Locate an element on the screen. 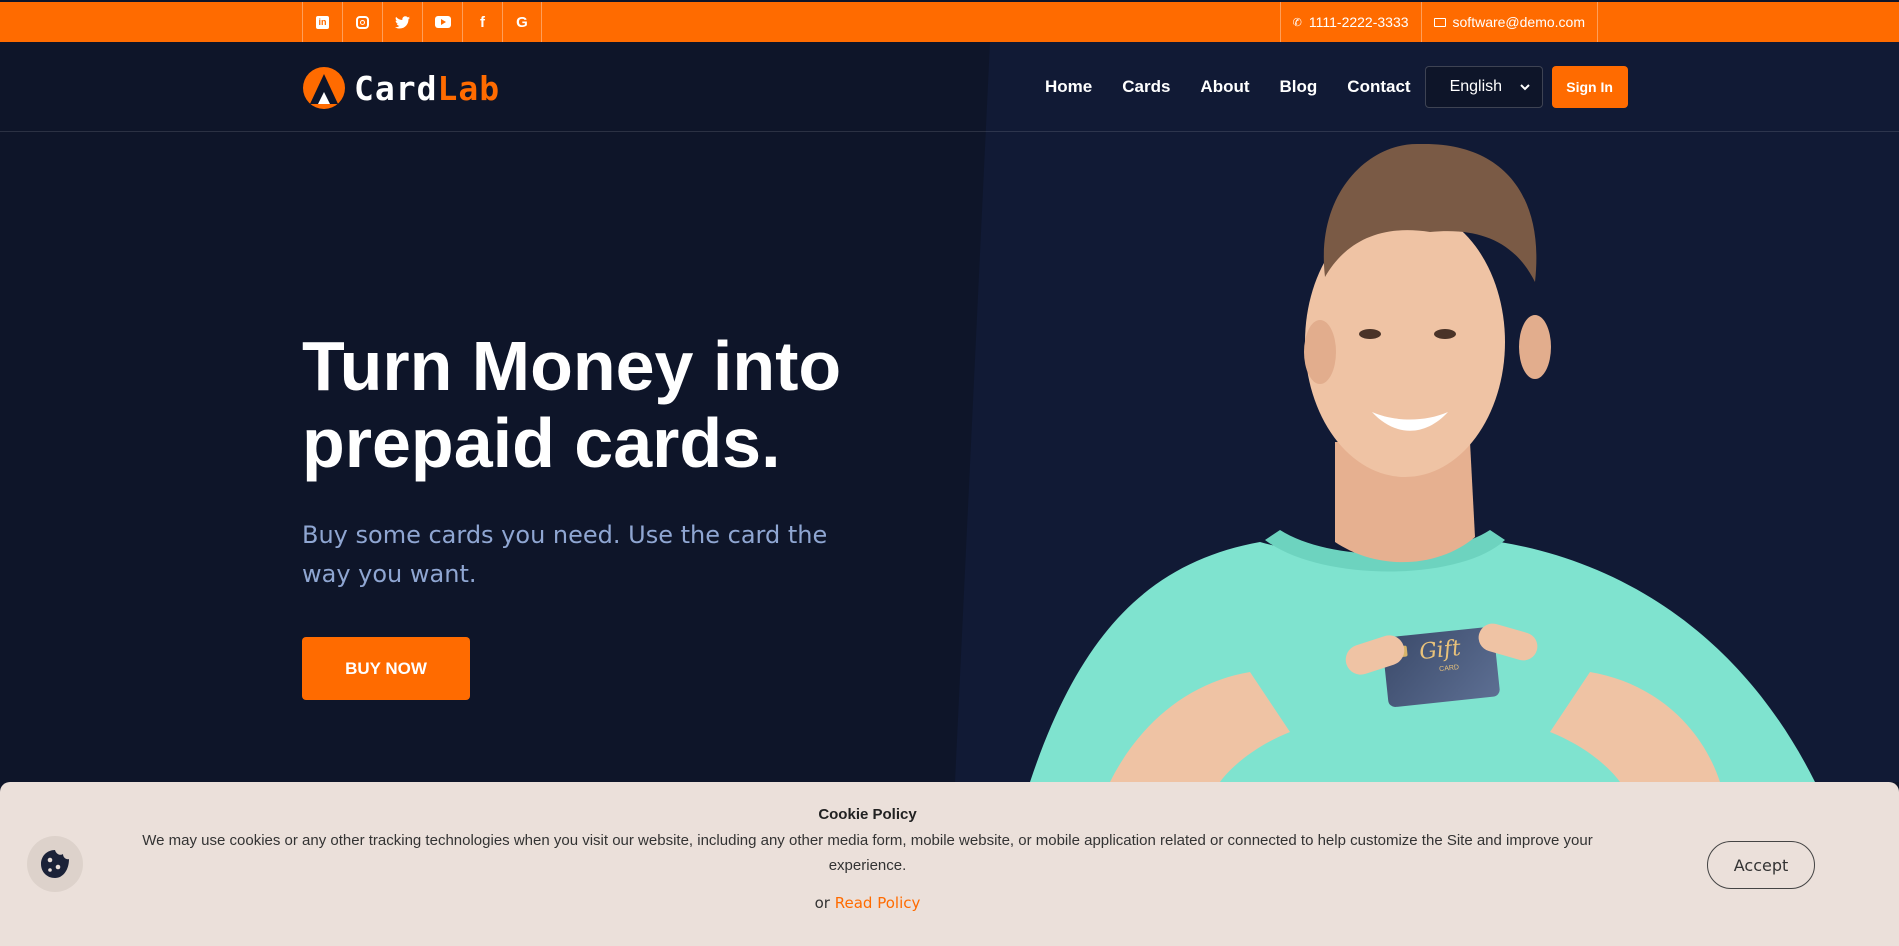 The height and width of the screenshot is (946, 1899). phone-icon: ✆ is located at coordinates (1297, 22).